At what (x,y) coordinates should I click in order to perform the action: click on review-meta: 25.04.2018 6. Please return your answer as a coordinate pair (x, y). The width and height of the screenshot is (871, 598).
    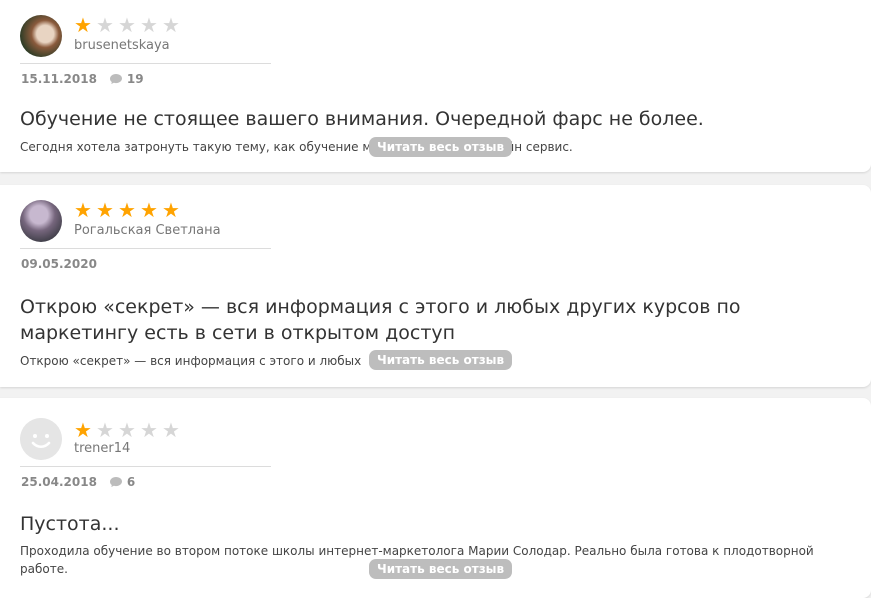
    Looking at the image, I should click on (78, 482).